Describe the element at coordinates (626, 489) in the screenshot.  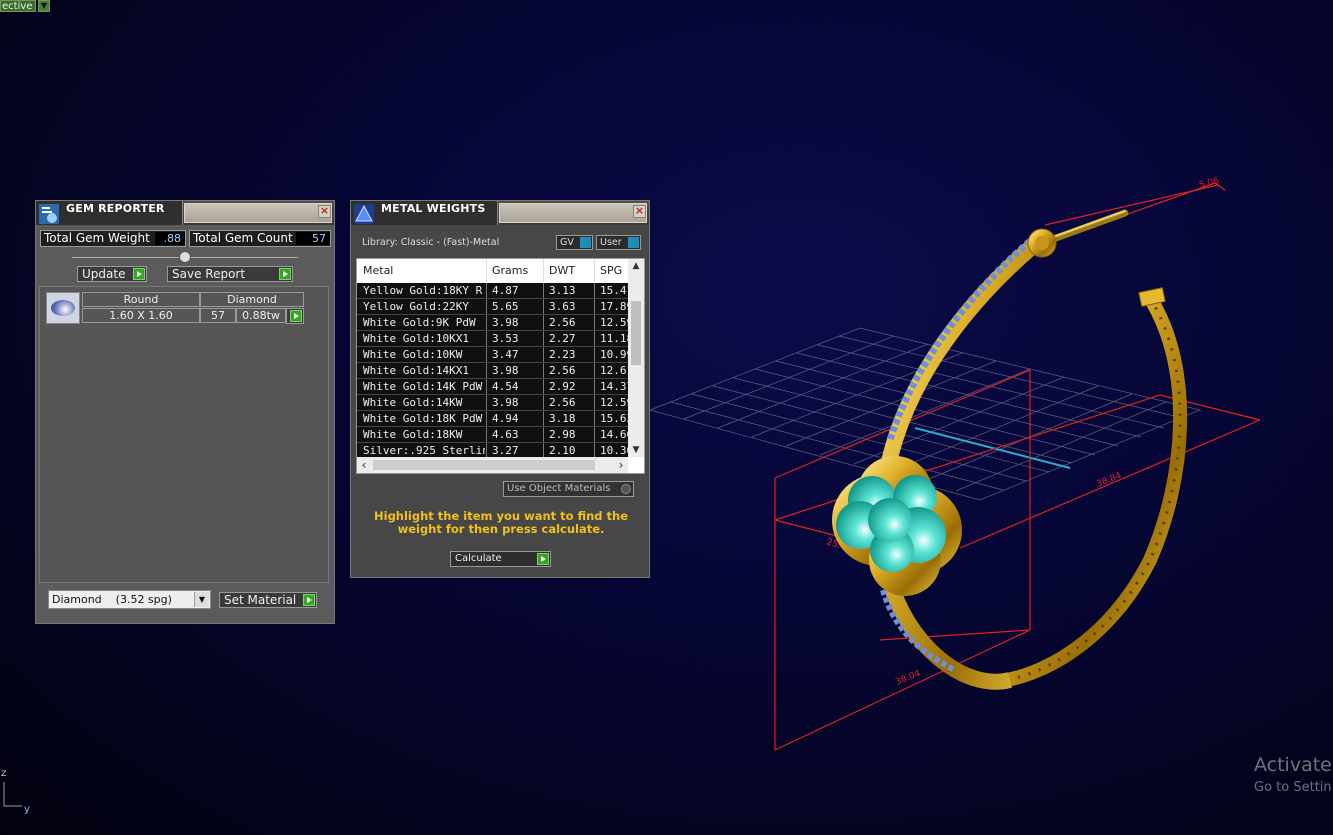
I see `radio-icon` at that location.